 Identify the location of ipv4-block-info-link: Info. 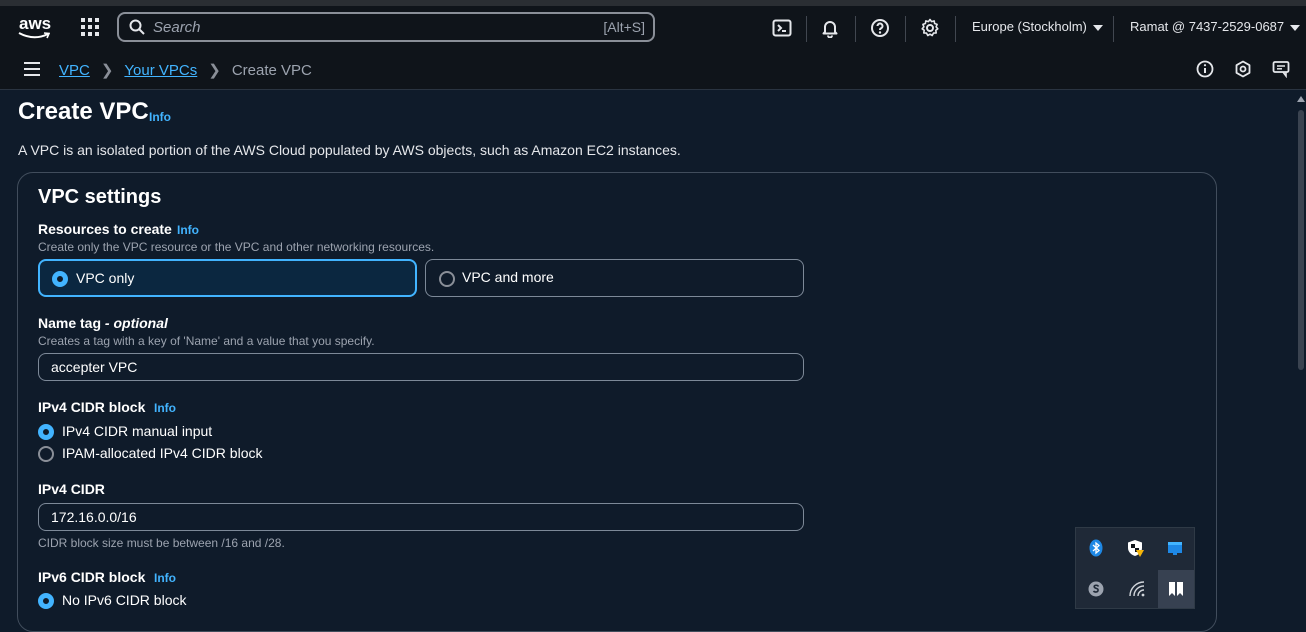
(165, 408).